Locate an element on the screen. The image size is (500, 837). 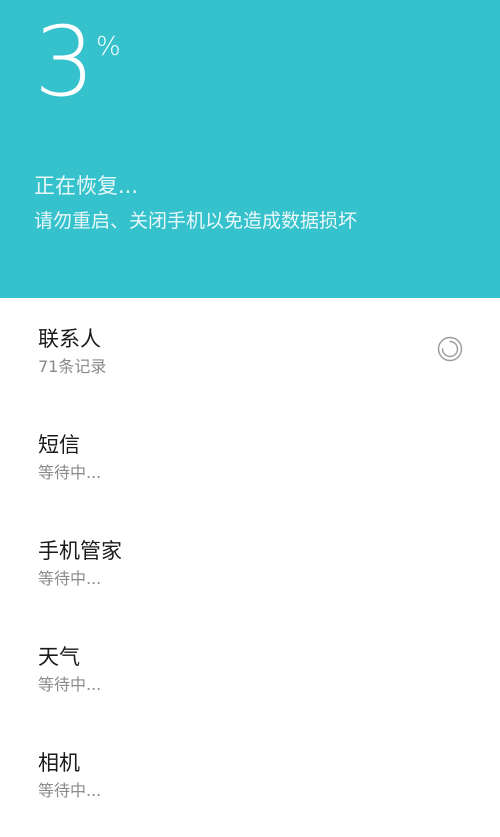
list-item-title: 天气 is located at coordinates (59, 657).